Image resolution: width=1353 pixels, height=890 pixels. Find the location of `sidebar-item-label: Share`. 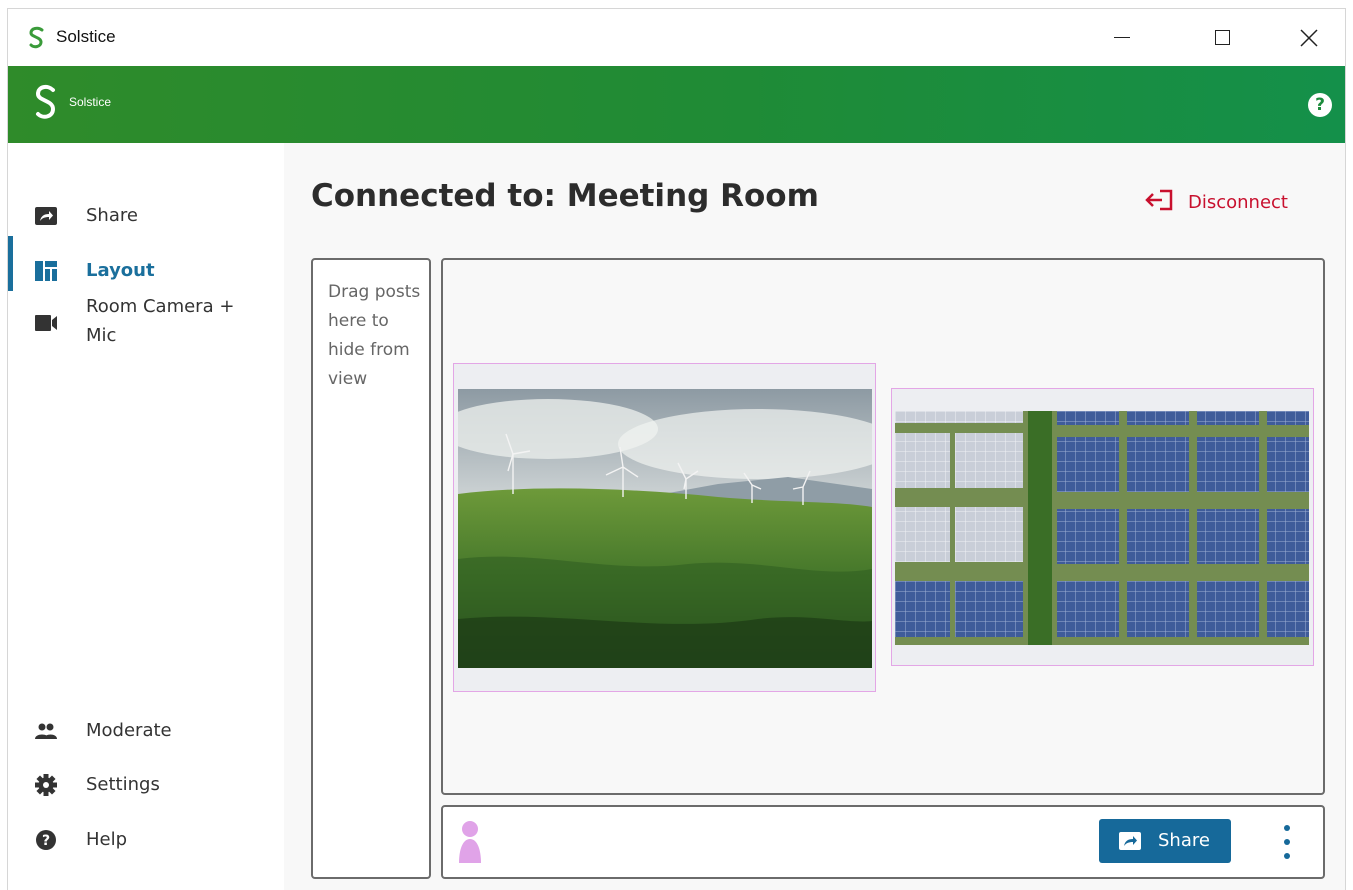

sidebar-item-label: Share is located at coordinates (112, 215).